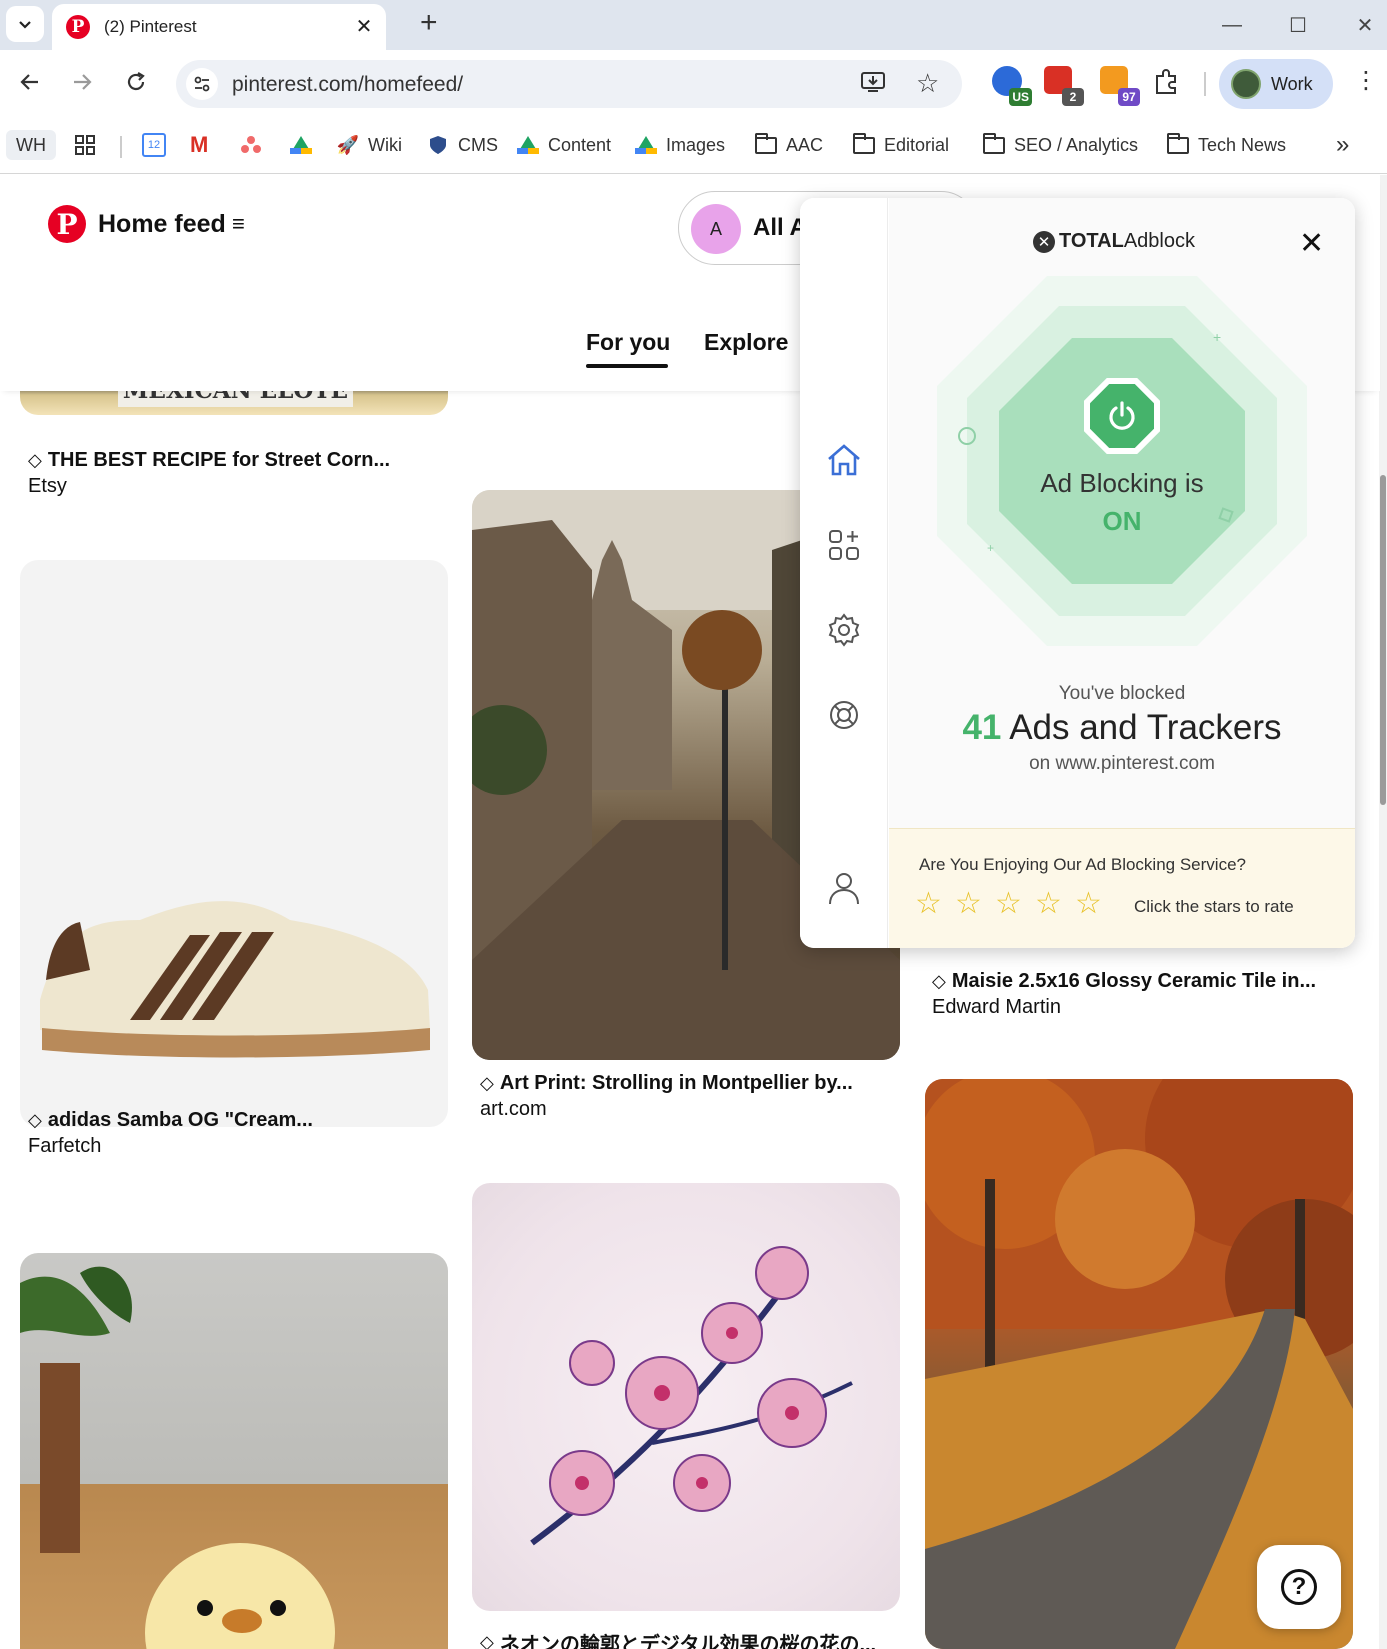  I want to click on puzzle-extensions-icon, so click(1170, 86).